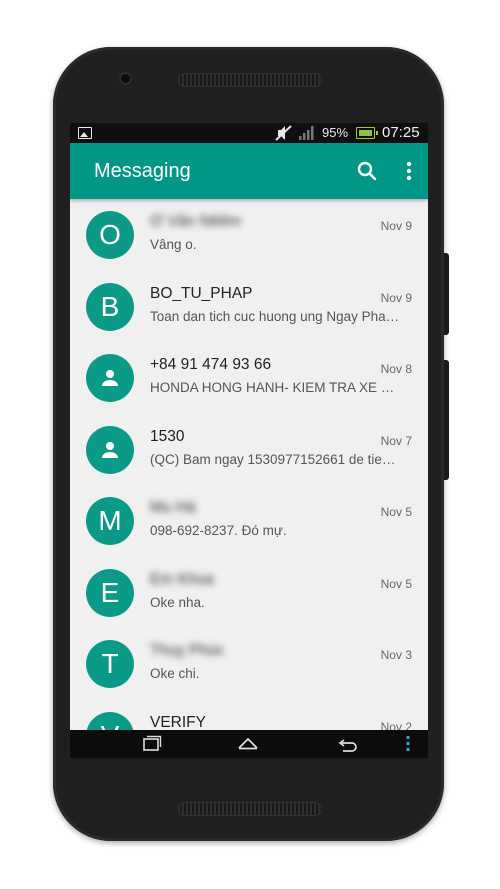 Image resolution: width=500 pixels, height=889 pixels. What do you see at coordinates (195, 221) in the screenshot?
I see `contact-name: Ơ Vân Nêêm` at bounding box center [195, 221].